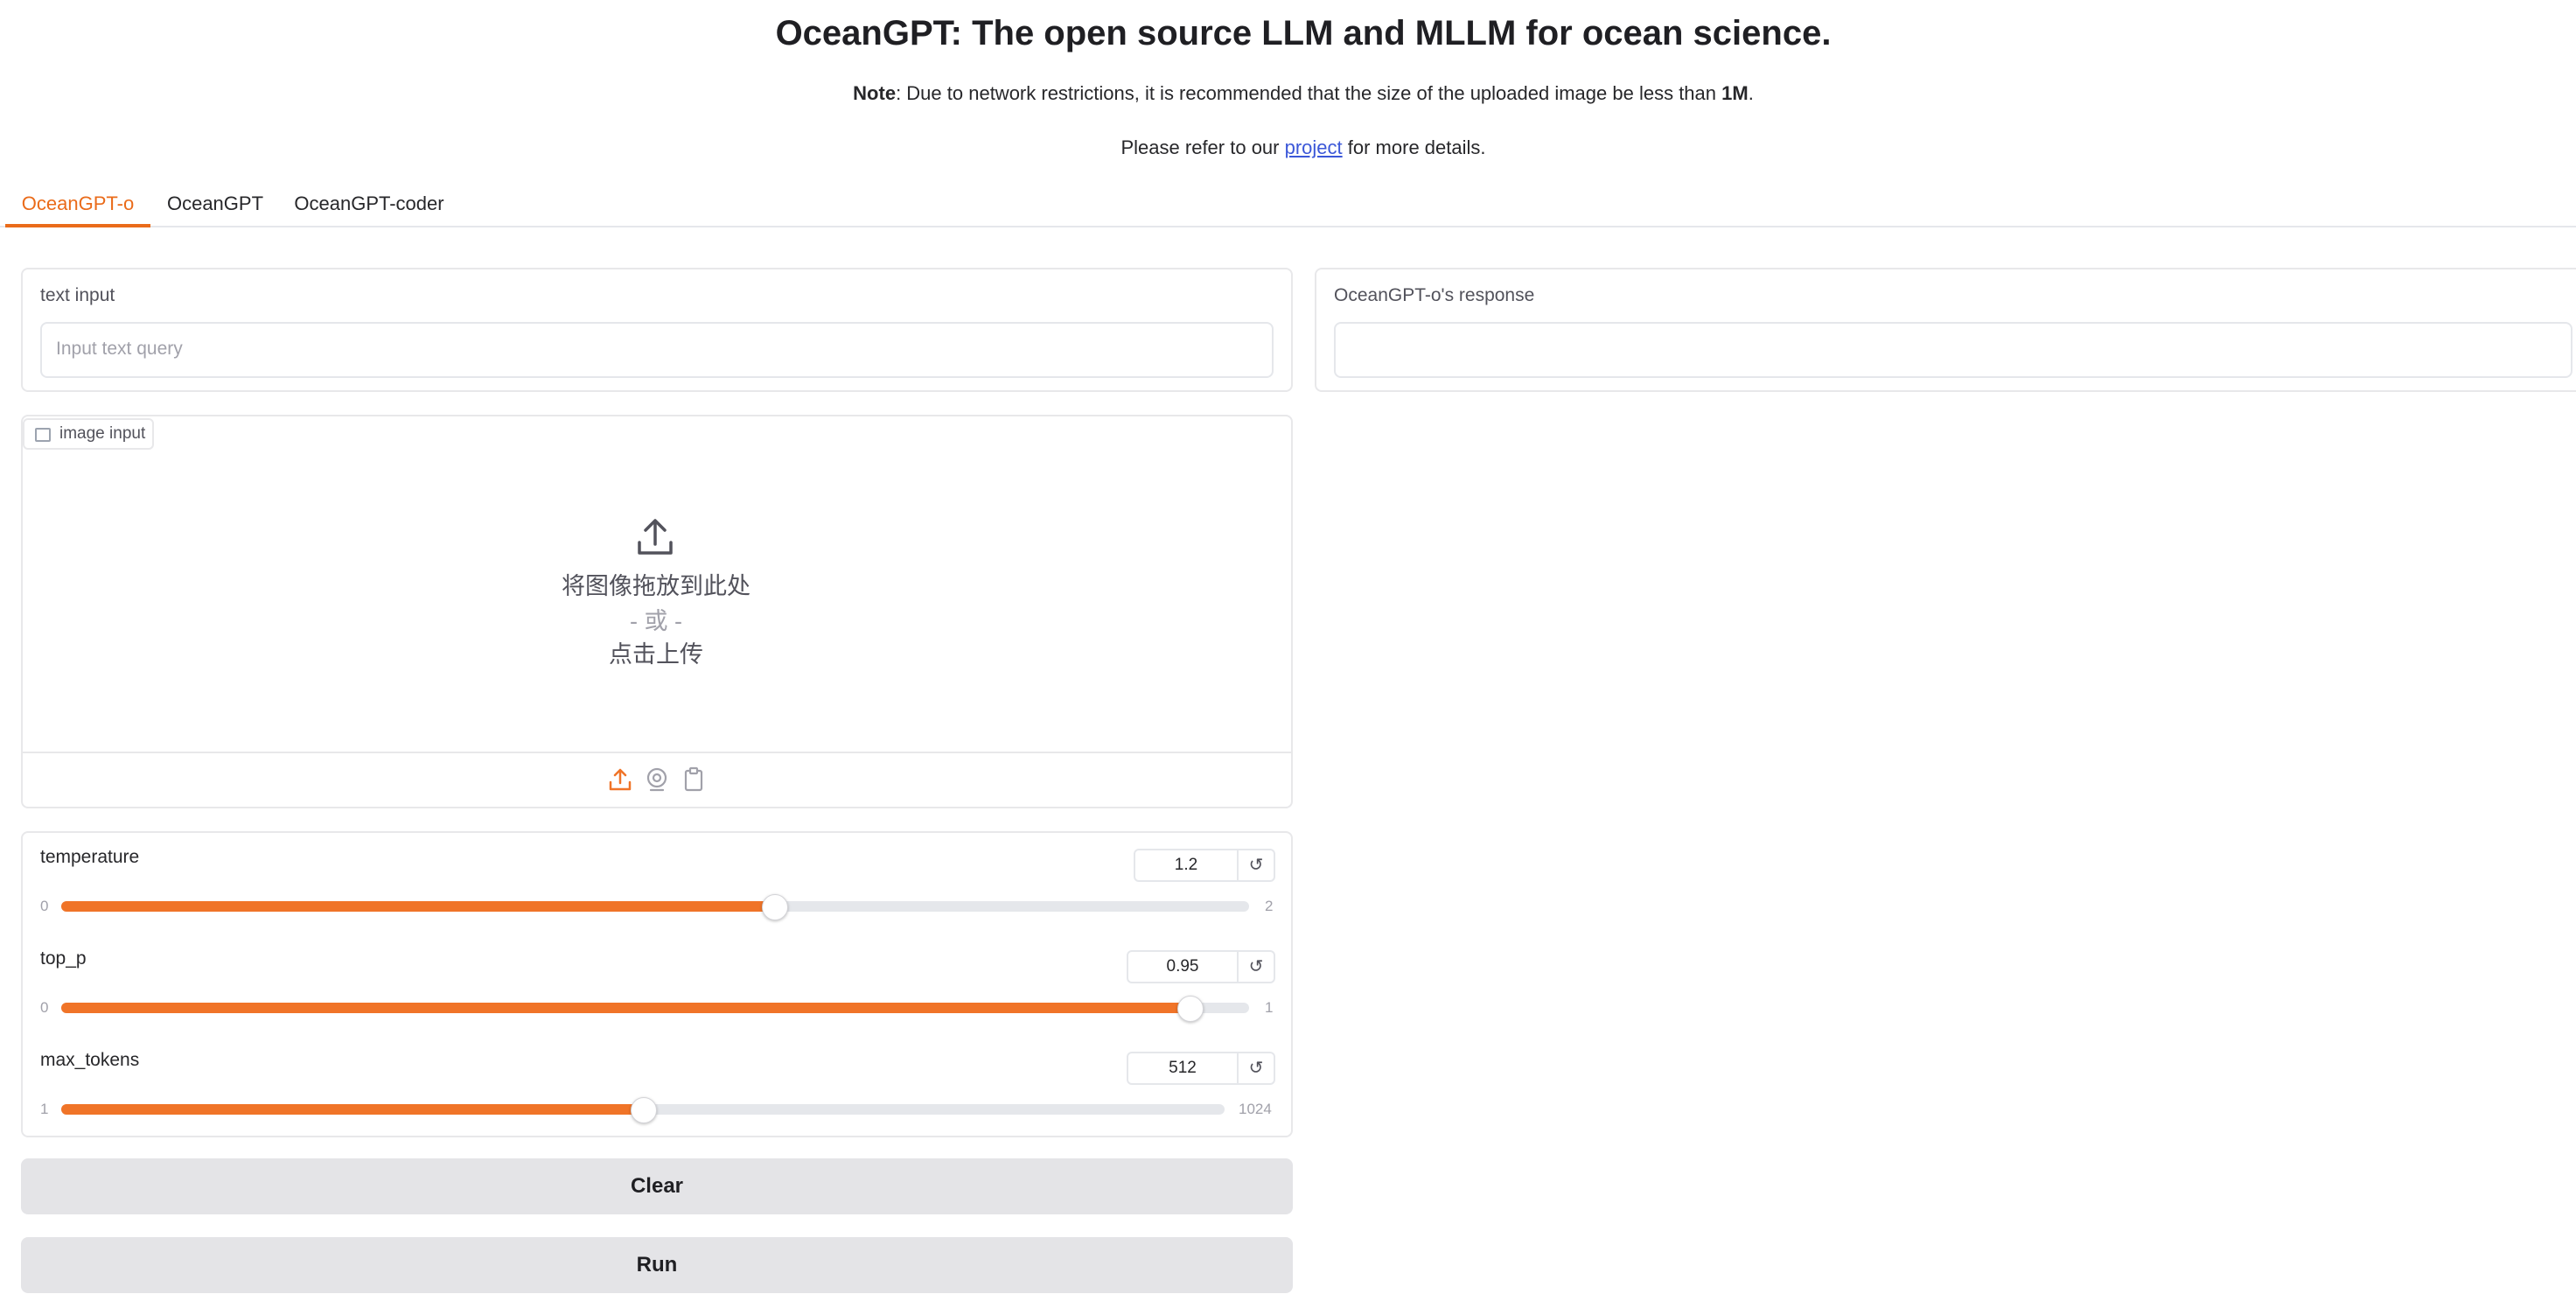 Image resolution: width=2576 pixels, height=1301 pixels. I want to click on max-tokens-slider, so click(643, 1110).